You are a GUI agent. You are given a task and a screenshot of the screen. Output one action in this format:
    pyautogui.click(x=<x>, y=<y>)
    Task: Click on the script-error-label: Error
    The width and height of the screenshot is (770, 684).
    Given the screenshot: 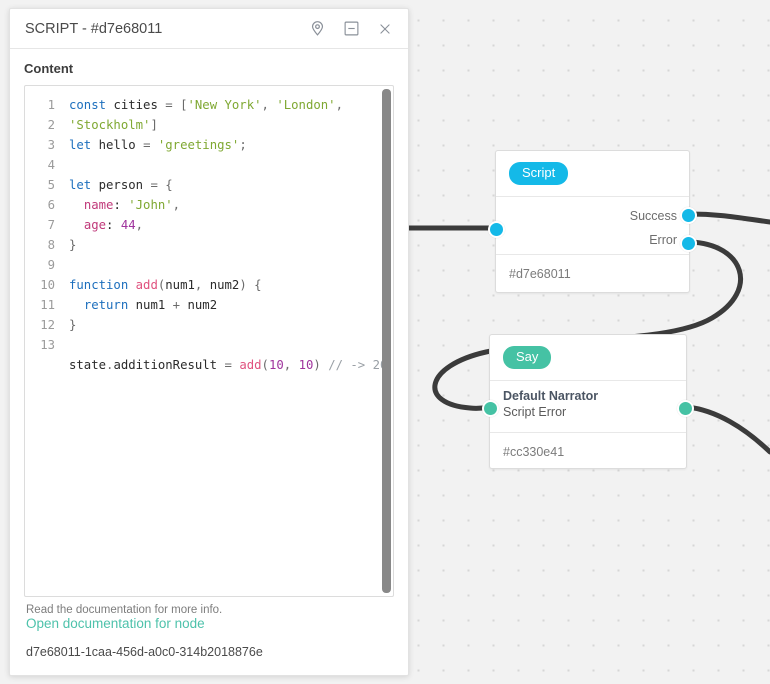 What is the action you would take?
    pyautogui.click(x=663, y=240)
    